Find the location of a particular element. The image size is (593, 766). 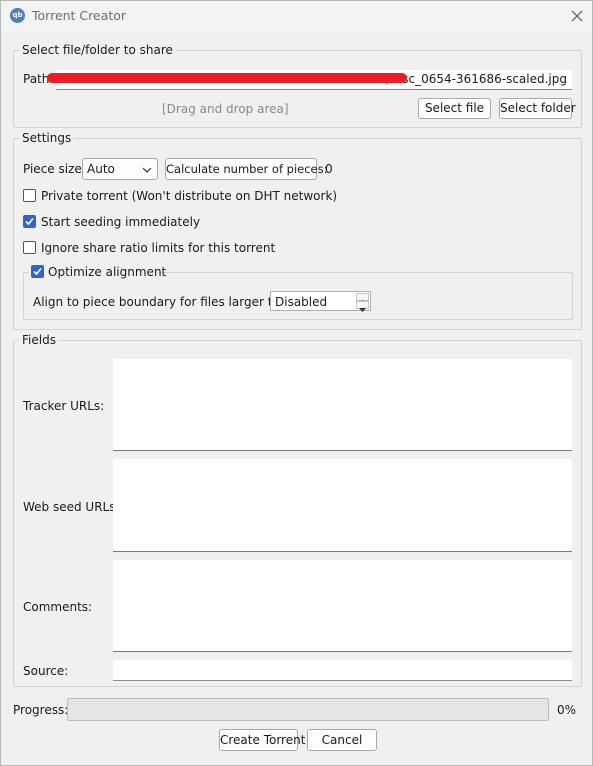

start-seeding-label: Start seeding immediately is located at coordinates (121, 222).